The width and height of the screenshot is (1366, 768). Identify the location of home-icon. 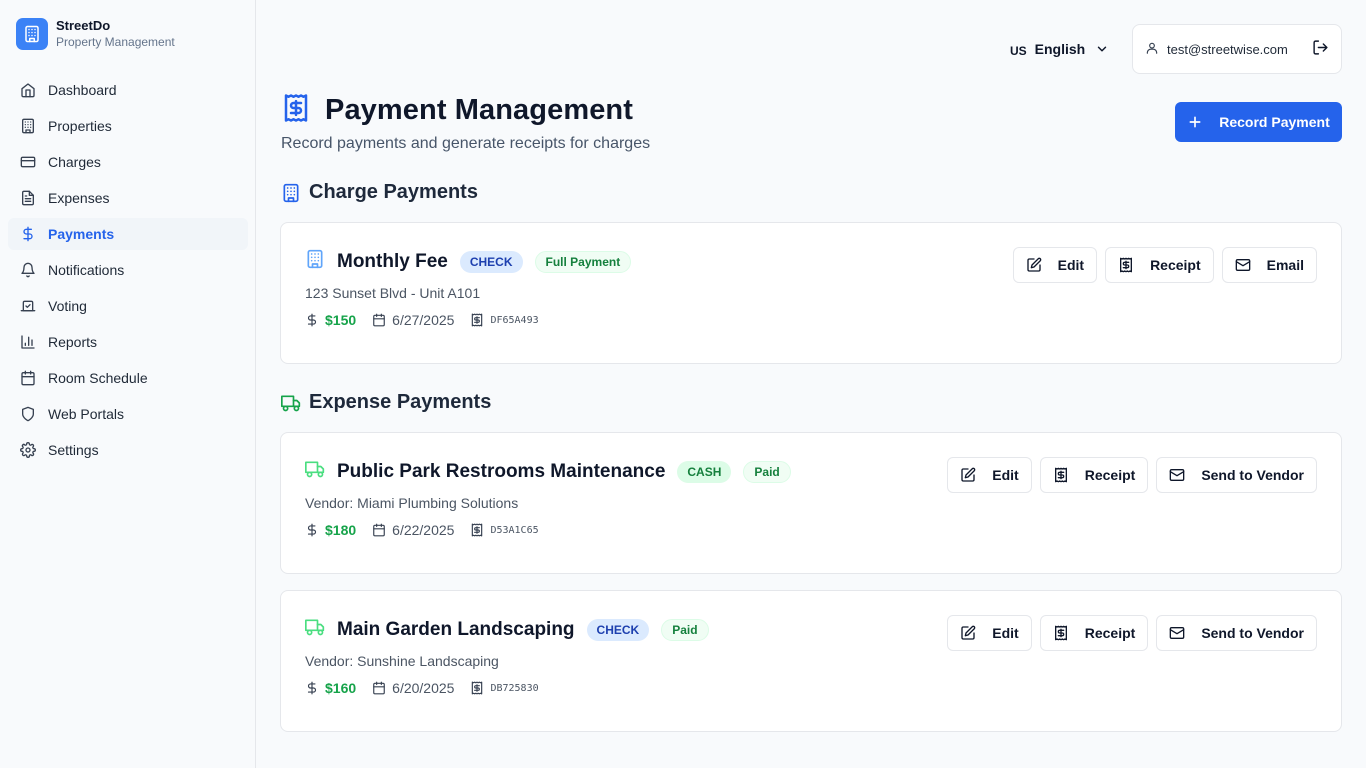
(28, 90).